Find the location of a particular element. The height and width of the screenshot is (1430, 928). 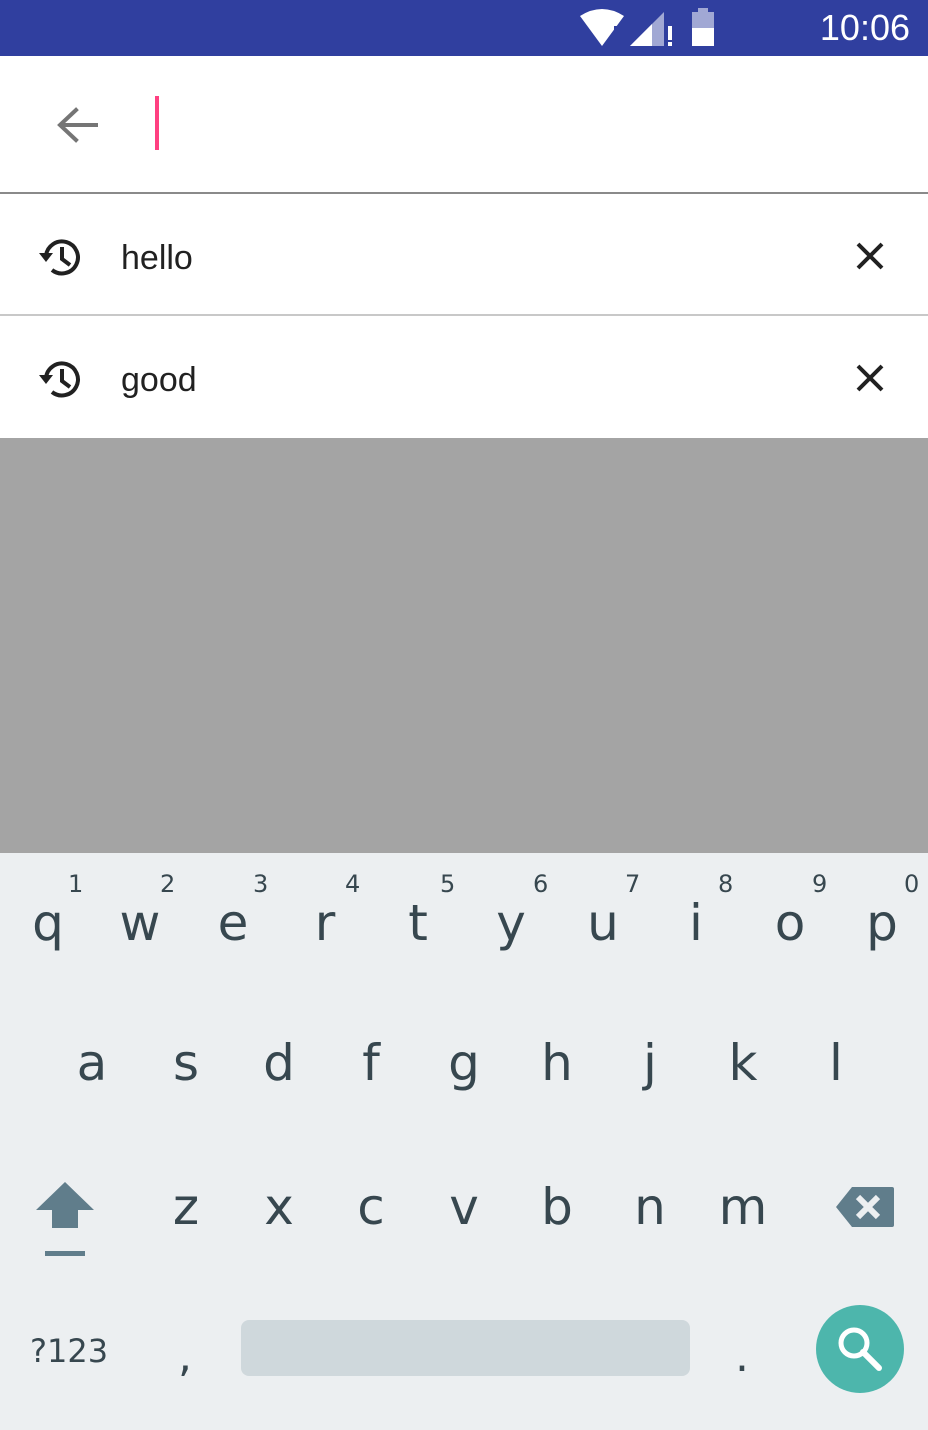

key-t: 5 t is located at coordinates (418, 923).